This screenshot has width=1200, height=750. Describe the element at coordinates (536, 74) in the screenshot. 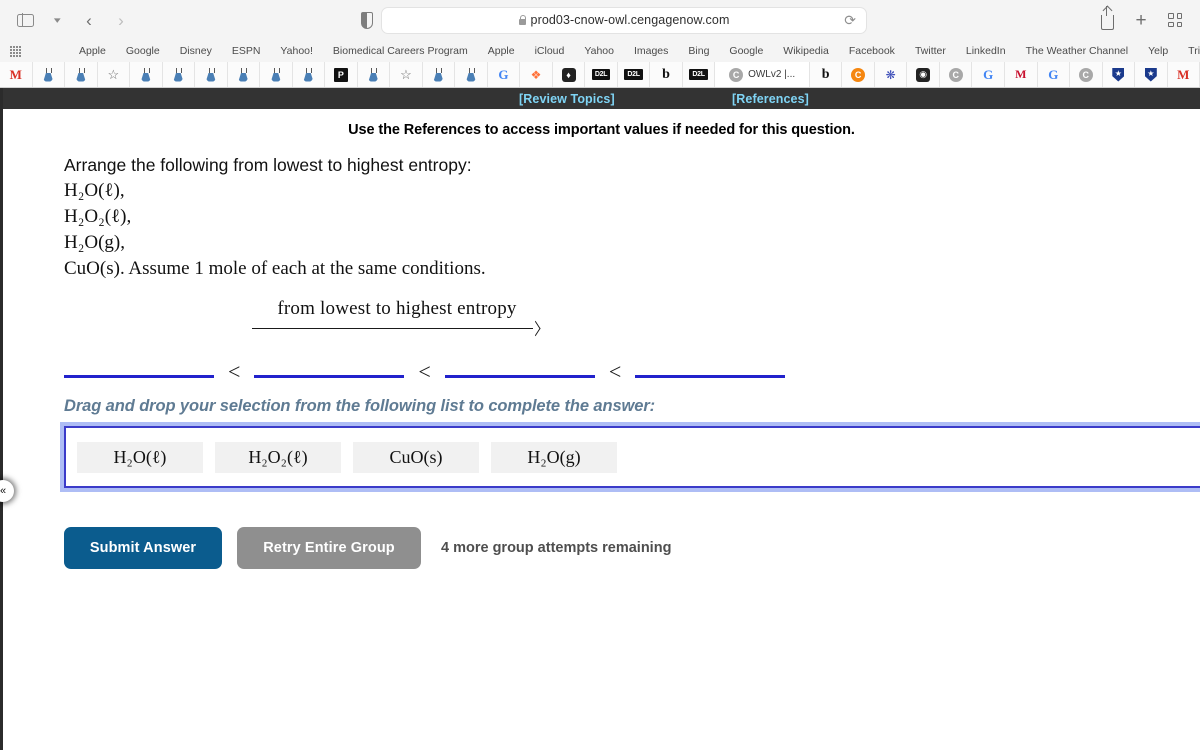

I see `tab-firefox: ❖` at that location.